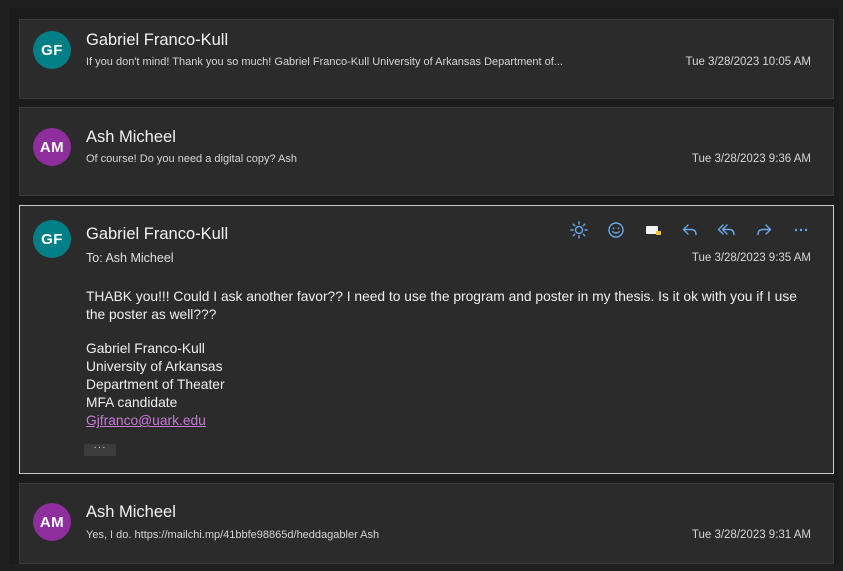 Image resolution: width=843 pixels, height=571 pixels. Describe the element at coordinates (751, 159) in the screenshot. I see `message-date: Tue 3/28/2023 9:36 AM` at that location.